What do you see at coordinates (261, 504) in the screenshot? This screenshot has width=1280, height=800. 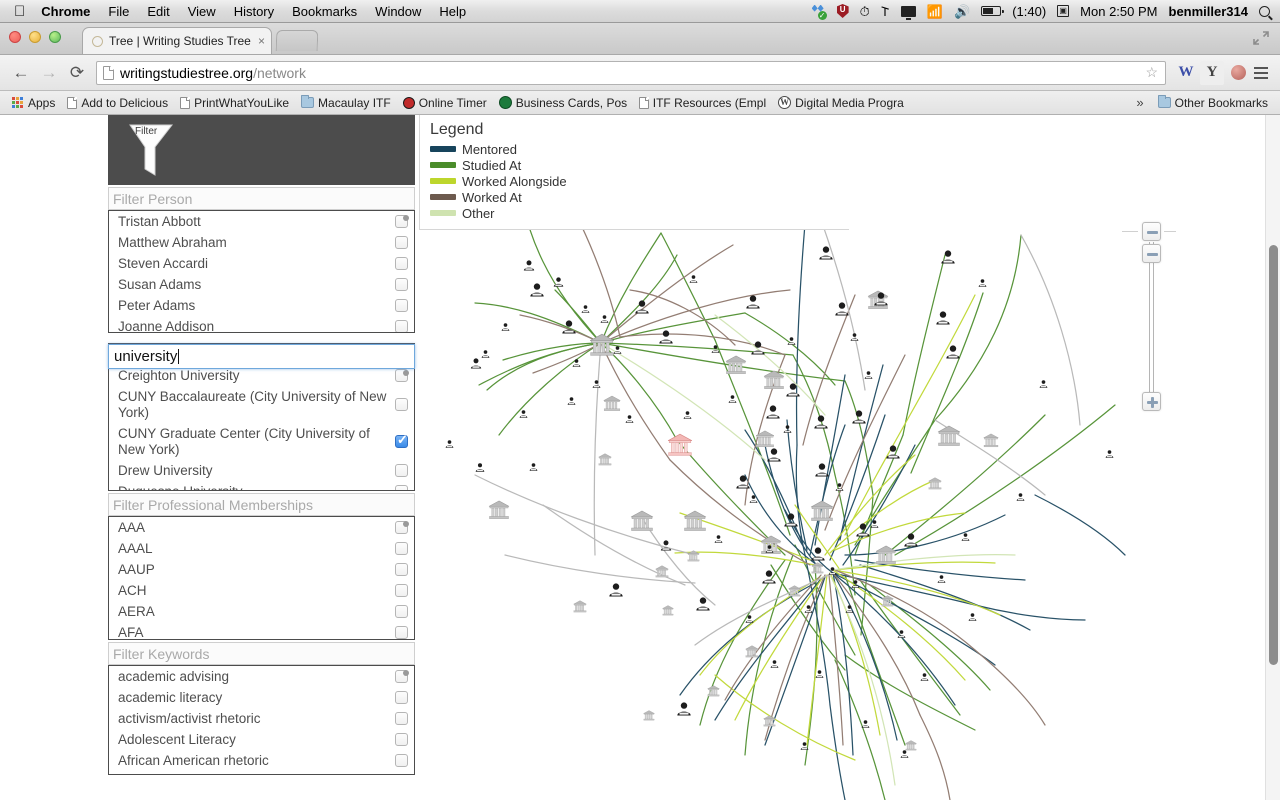 I see `filter-memberships-input: Filter Professional Memberships` at bounding box center [261, 504].